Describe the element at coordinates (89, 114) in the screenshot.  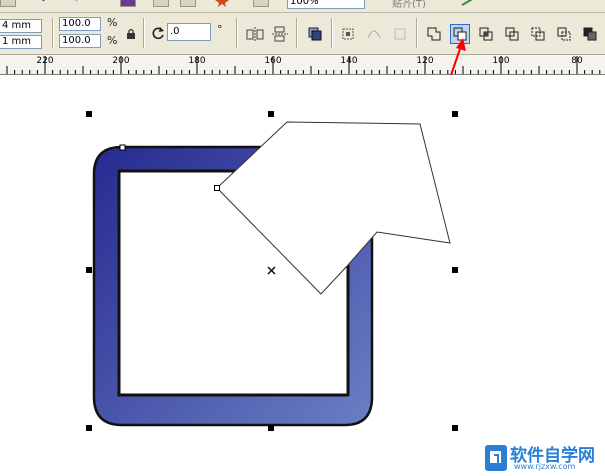
I see `selection-handle-top-left` at that location.